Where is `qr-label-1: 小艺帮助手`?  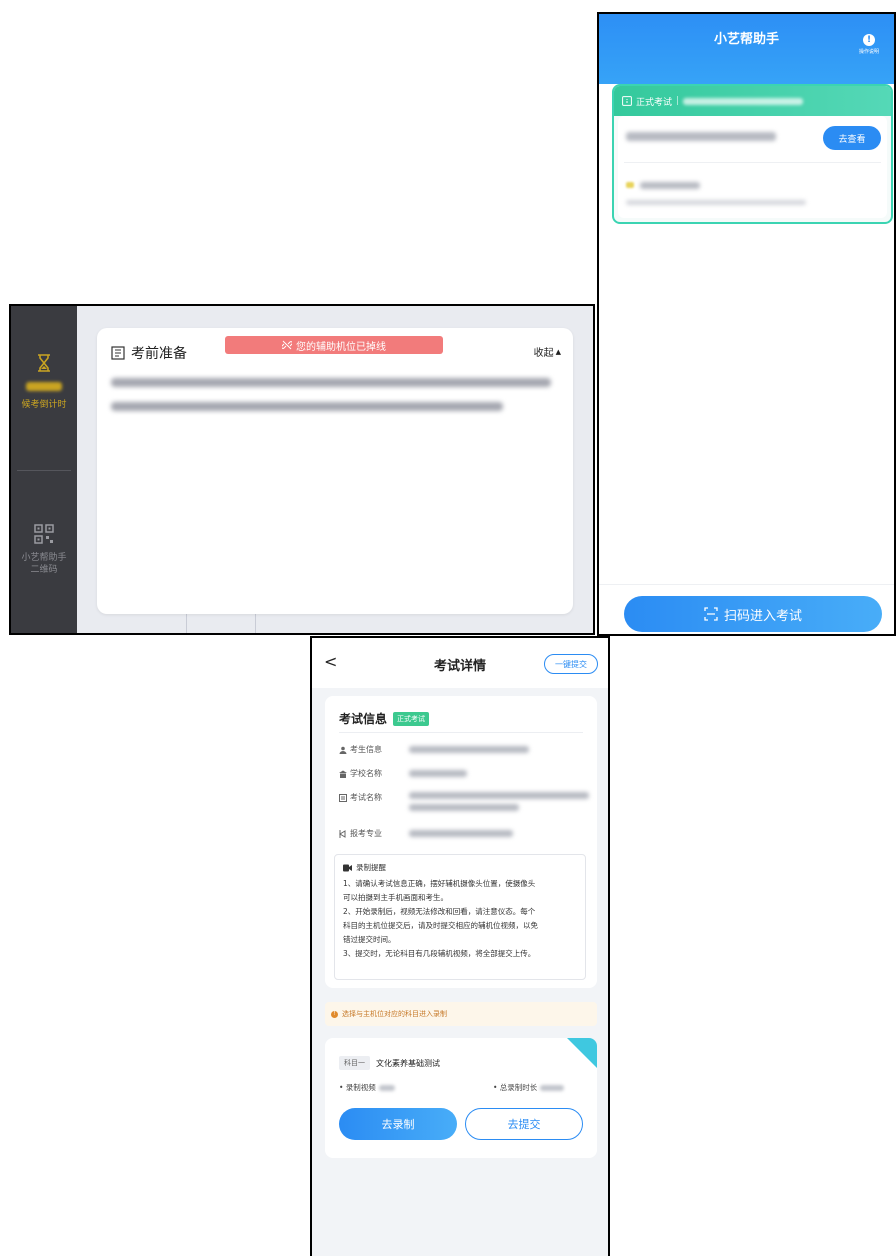 qr-label-1: 小艺帮助手 is located at coordinates (44, 558).